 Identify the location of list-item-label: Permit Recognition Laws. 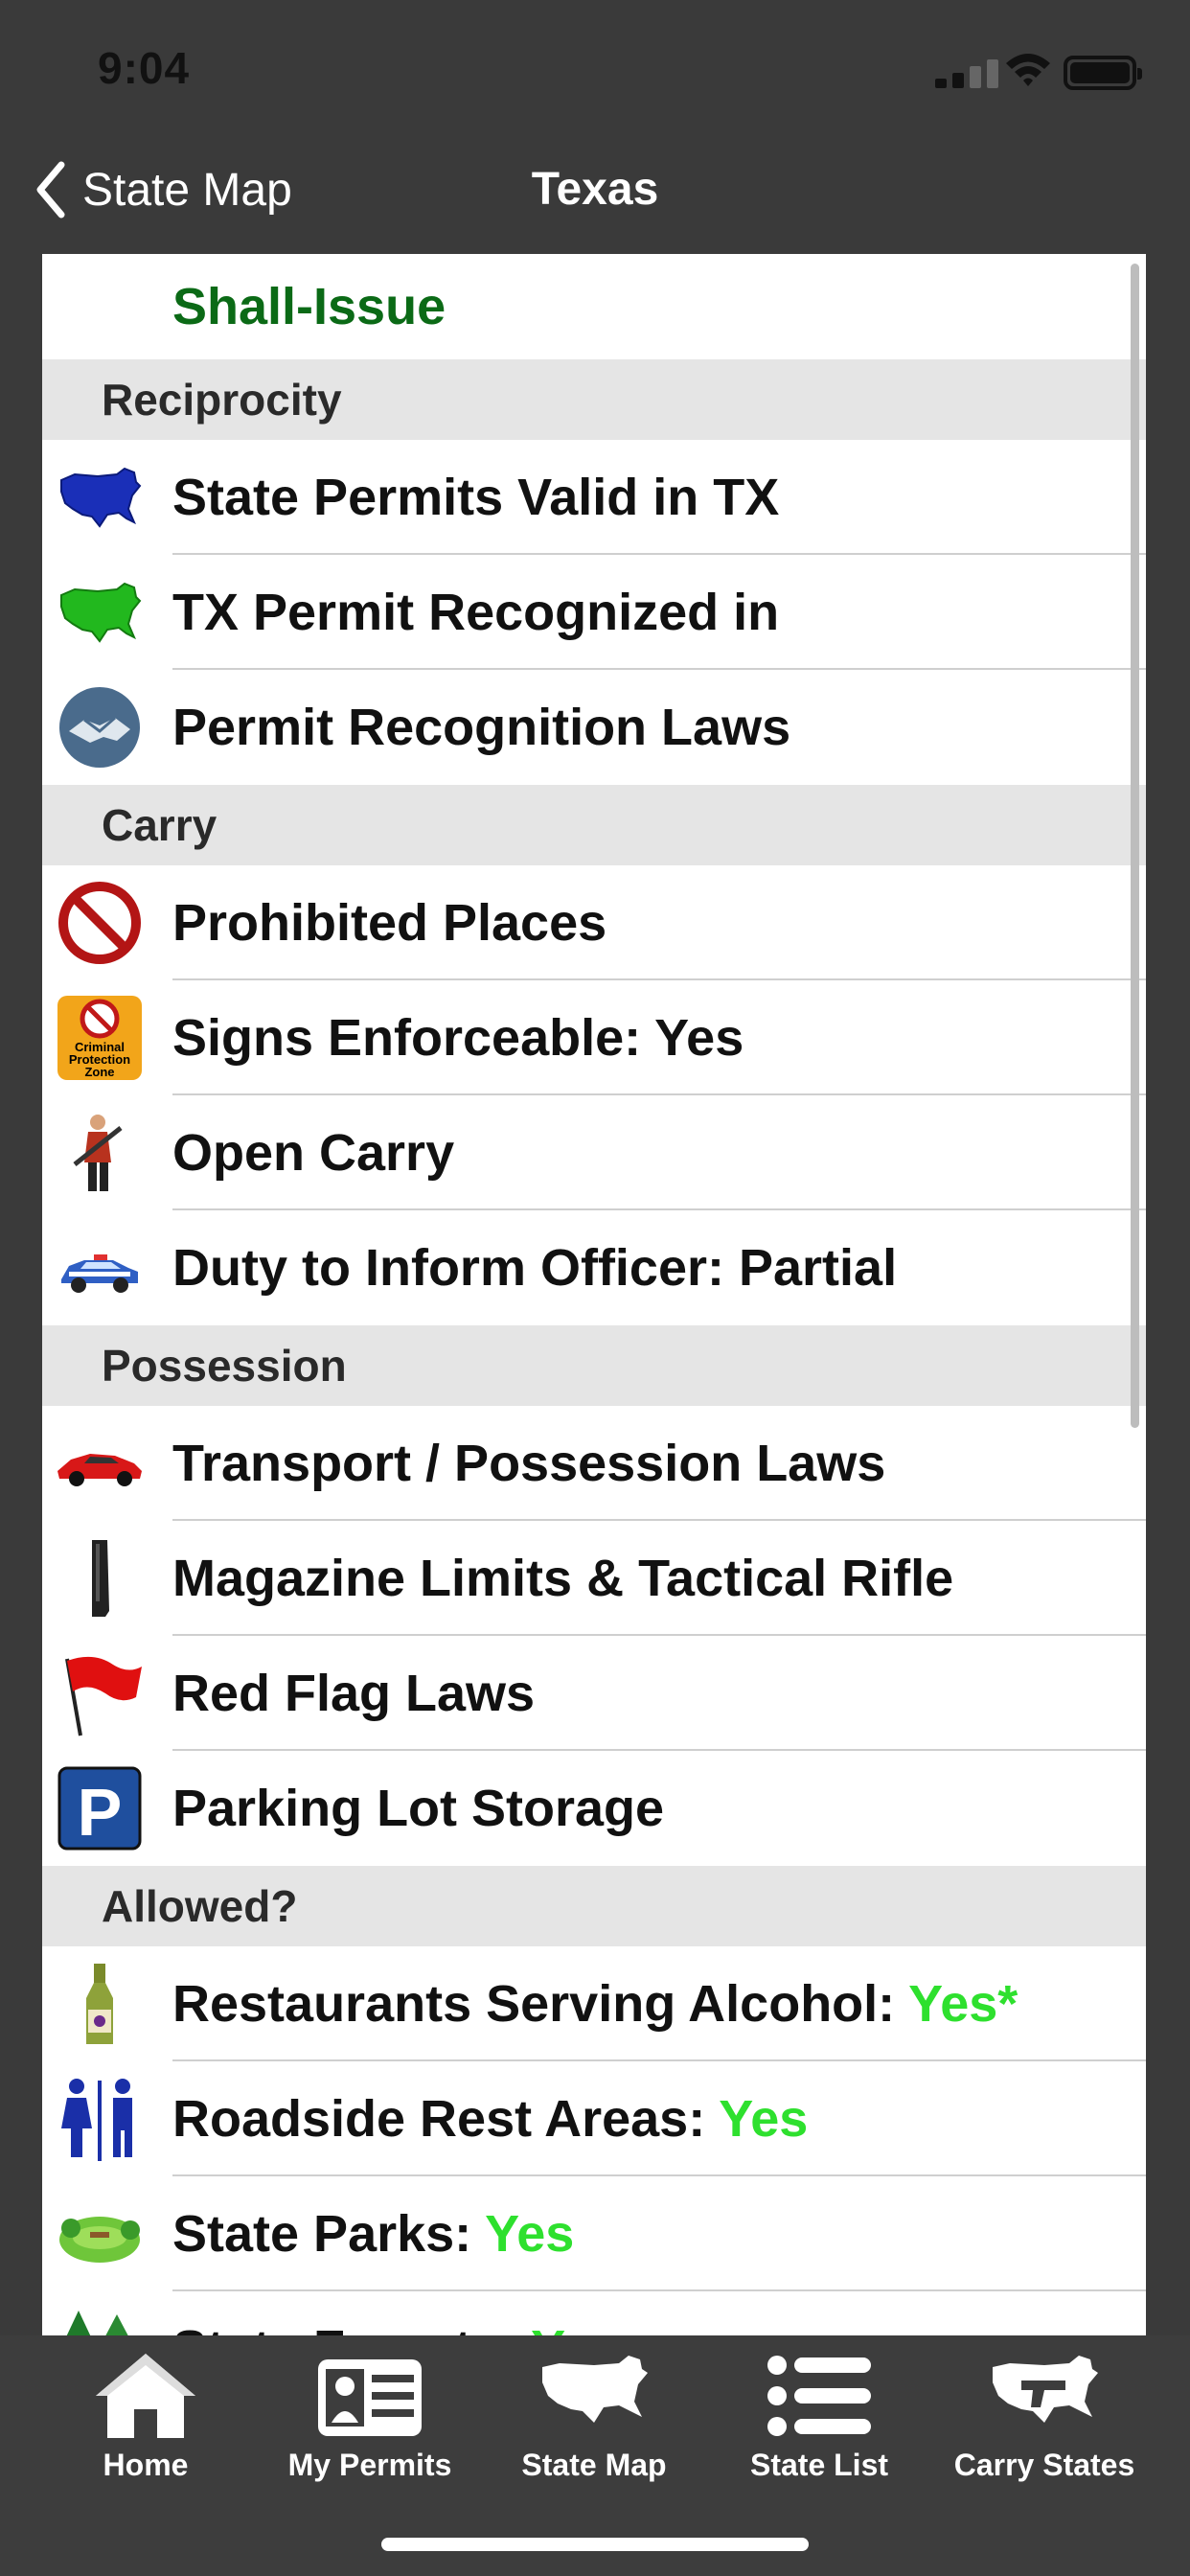
(482, 727).